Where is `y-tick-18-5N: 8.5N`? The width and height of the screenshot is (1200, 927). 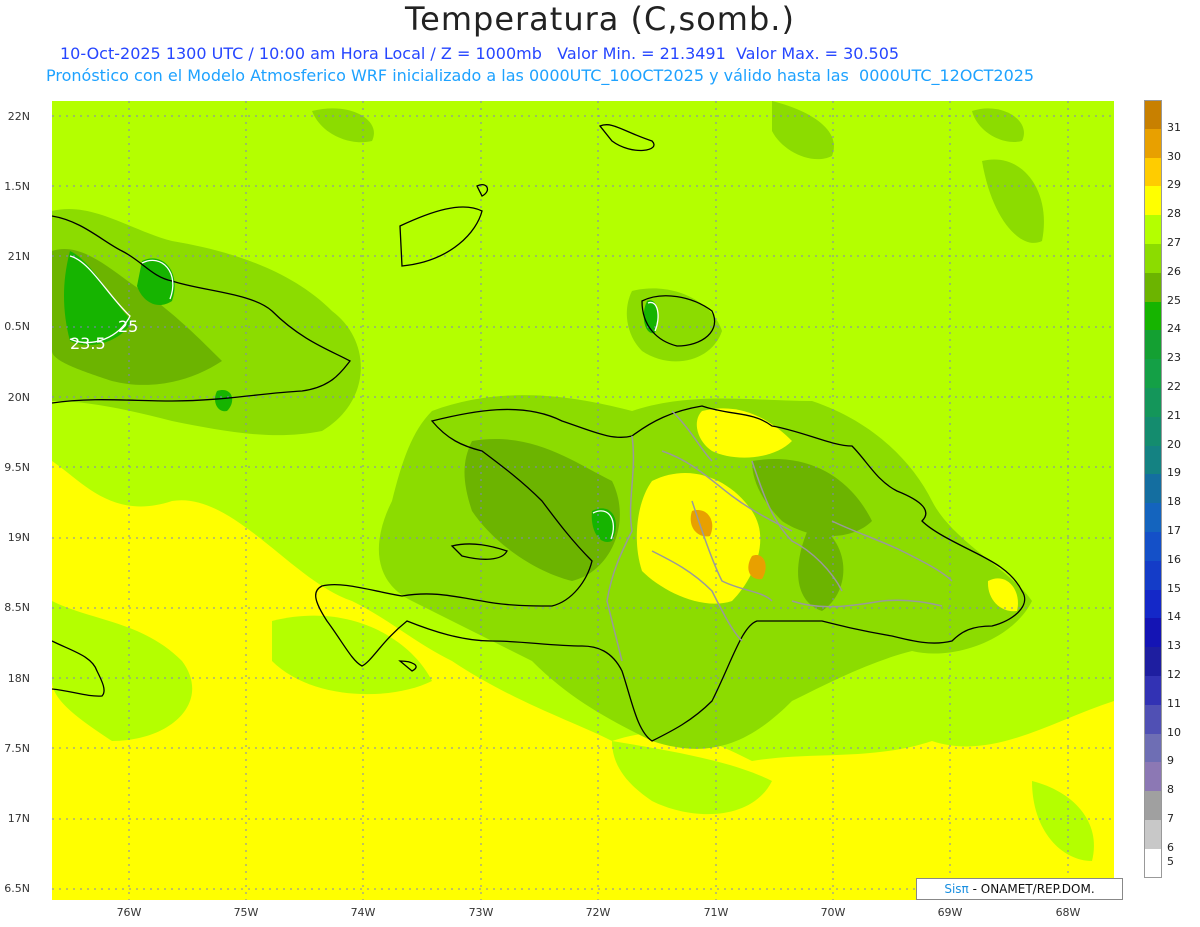 y-tick-18-5N: 8.5N is located at coordinates (17, 607).